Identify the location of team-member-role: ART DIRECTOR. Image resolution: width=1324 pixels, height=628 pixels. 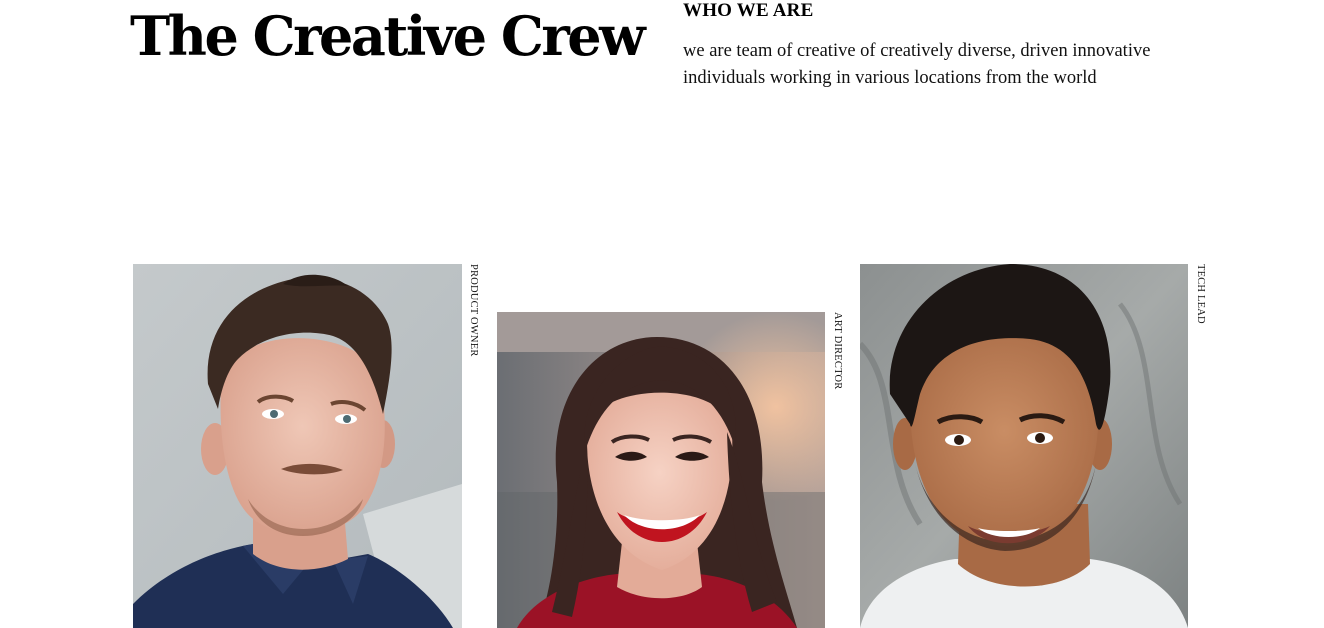
(837, 351).